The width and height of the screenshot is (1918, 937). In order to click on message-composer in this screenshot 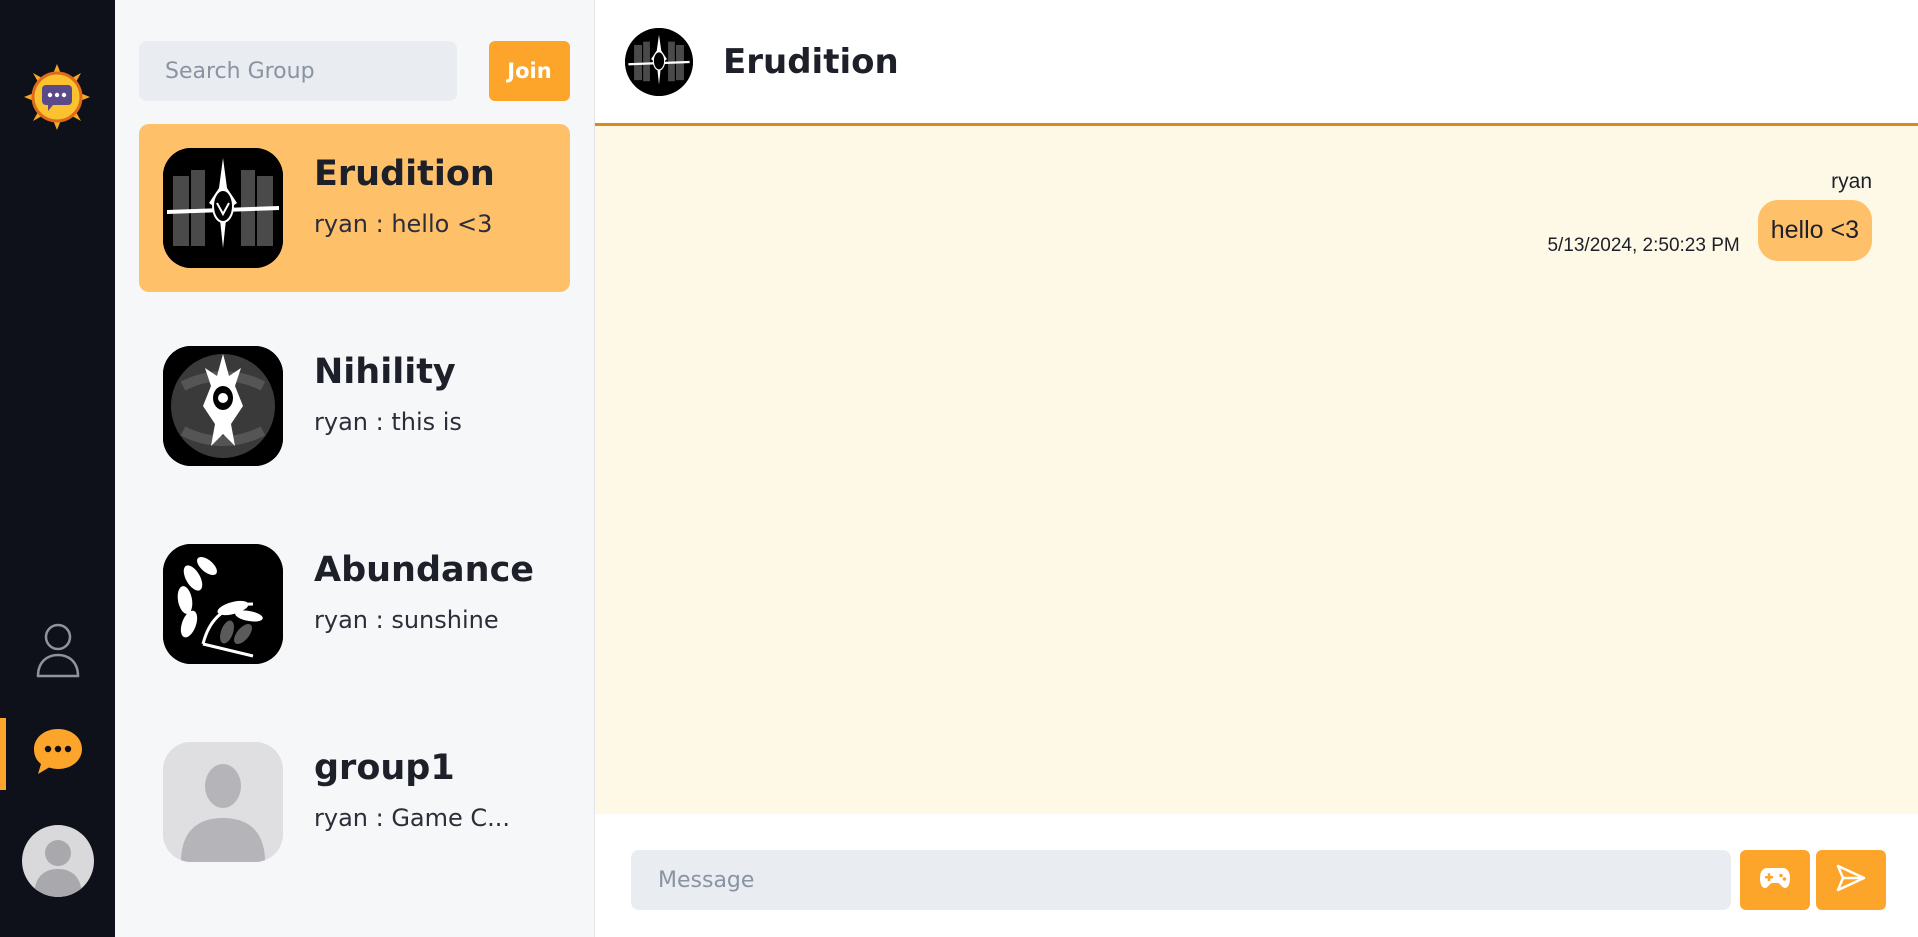, I will do `click(1256, 875)`.